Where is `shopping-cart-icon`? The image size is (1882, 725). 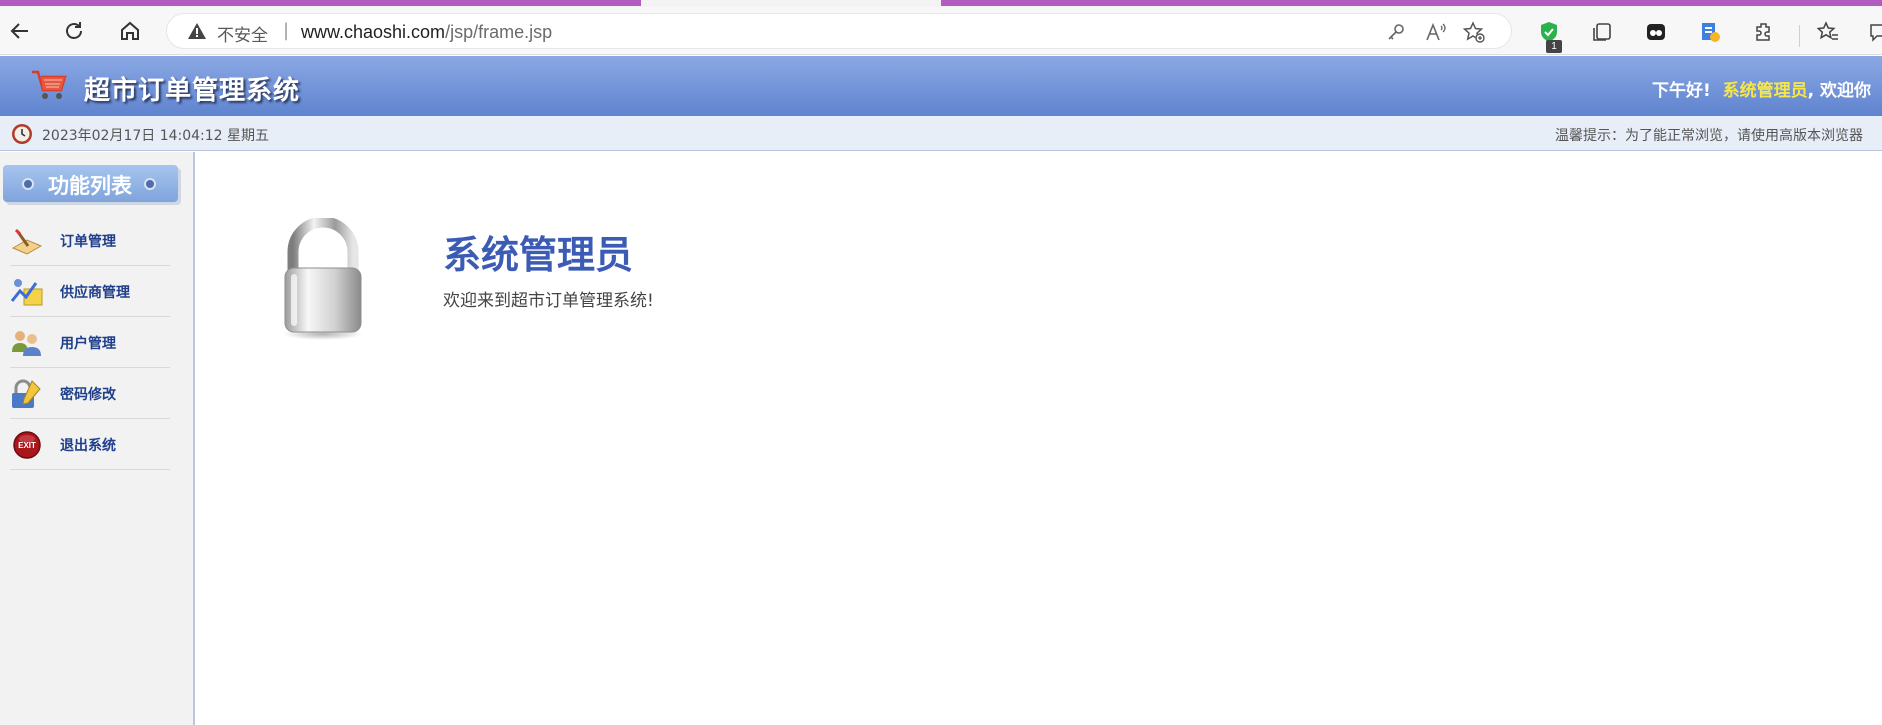 shopping-cart-icon is located at coordinates (49, 87).